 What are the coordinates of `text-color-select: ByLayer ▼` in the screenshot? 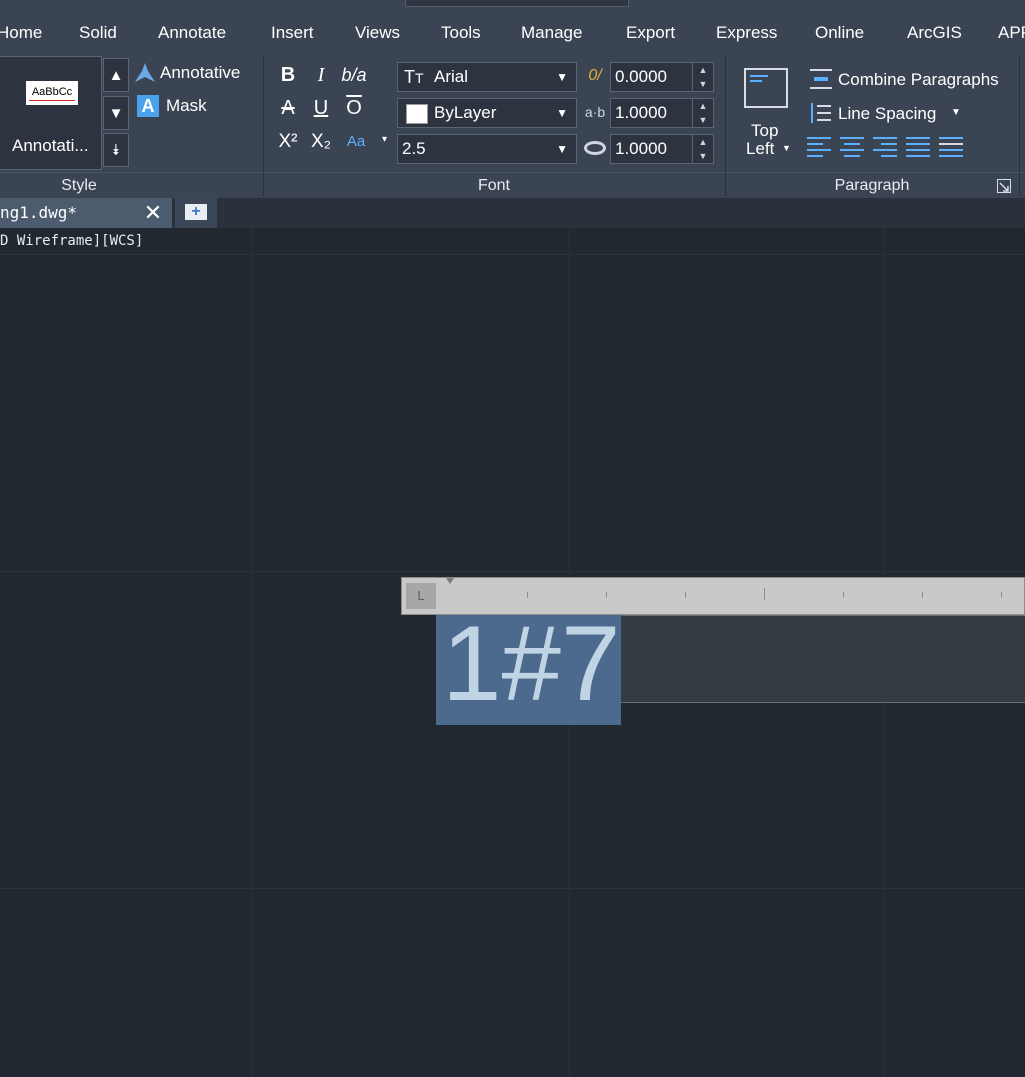 It's located at (487, 113).